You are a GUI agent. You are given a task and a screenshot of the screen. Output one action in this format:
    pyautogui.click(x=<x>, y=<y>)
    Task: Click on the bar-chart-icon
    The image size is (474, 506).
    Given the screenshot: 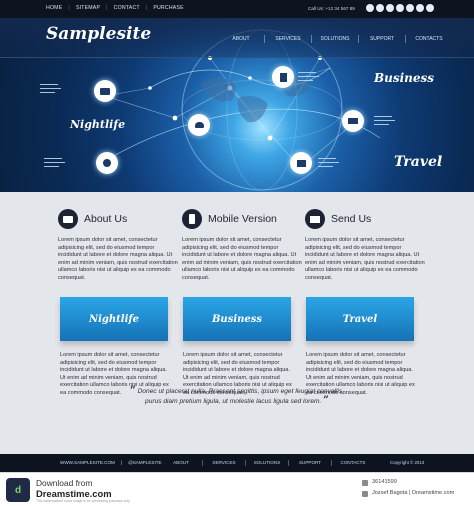 What is the action you would take?
    pyautogui.click(x=301, y=163)
    